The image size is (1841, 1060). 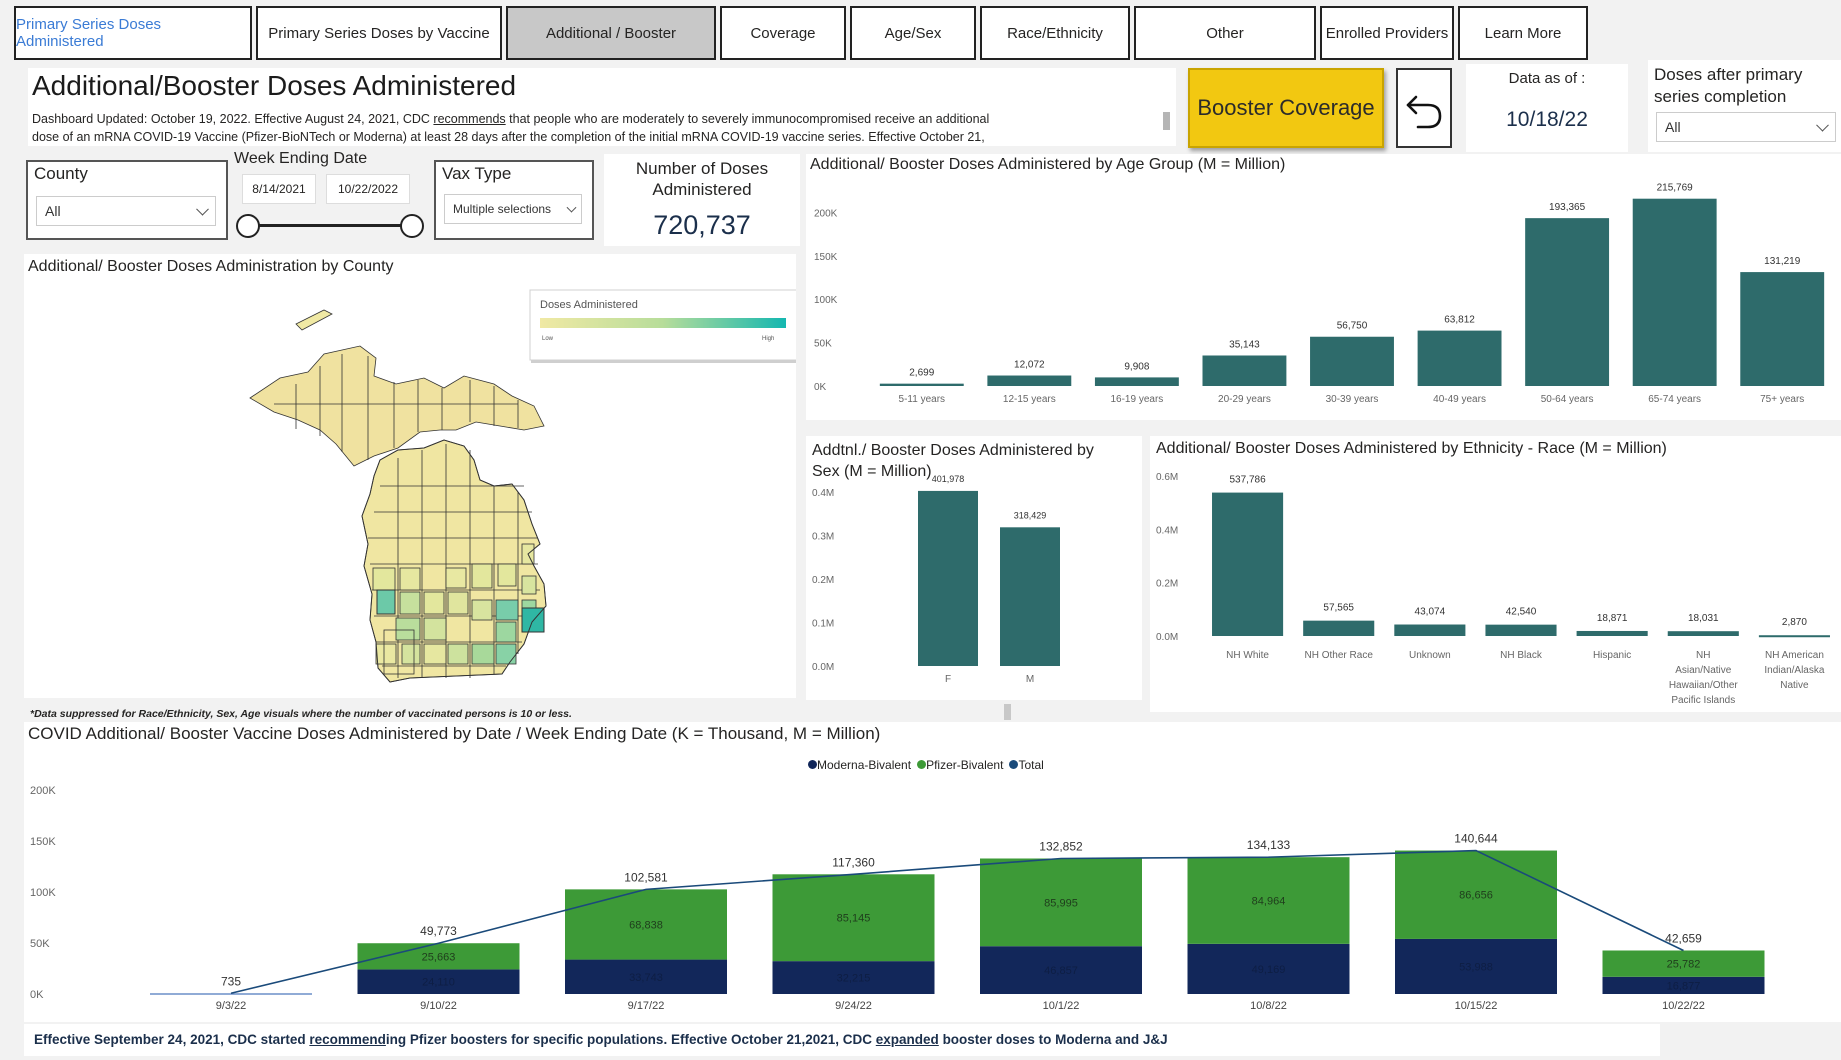 I want to click on end-date-input: 10/22/2022, so click(x=368, y=189).